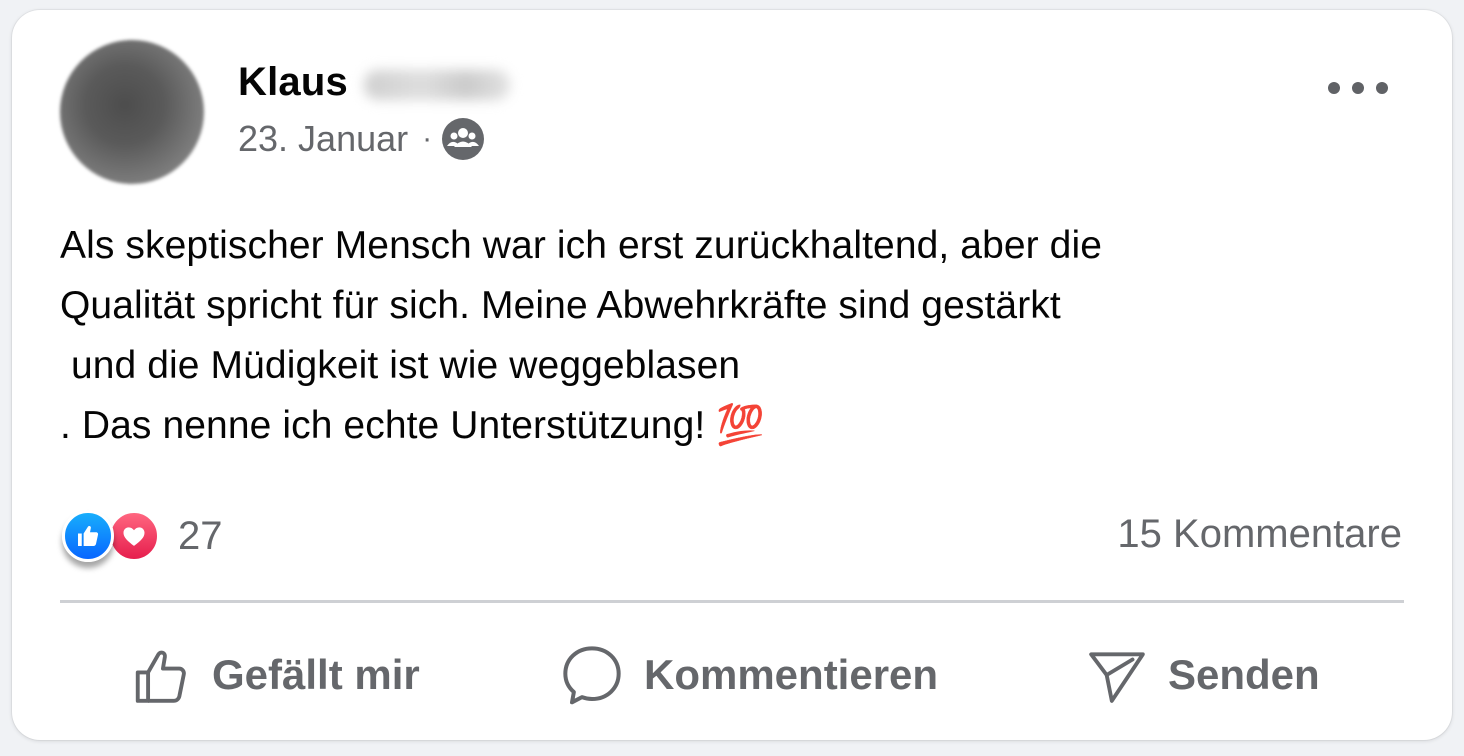  What do you see at coordinates (592, 675) in the screenshot?
I see `comment-bubble-icon` at bounding box center [592, 675].